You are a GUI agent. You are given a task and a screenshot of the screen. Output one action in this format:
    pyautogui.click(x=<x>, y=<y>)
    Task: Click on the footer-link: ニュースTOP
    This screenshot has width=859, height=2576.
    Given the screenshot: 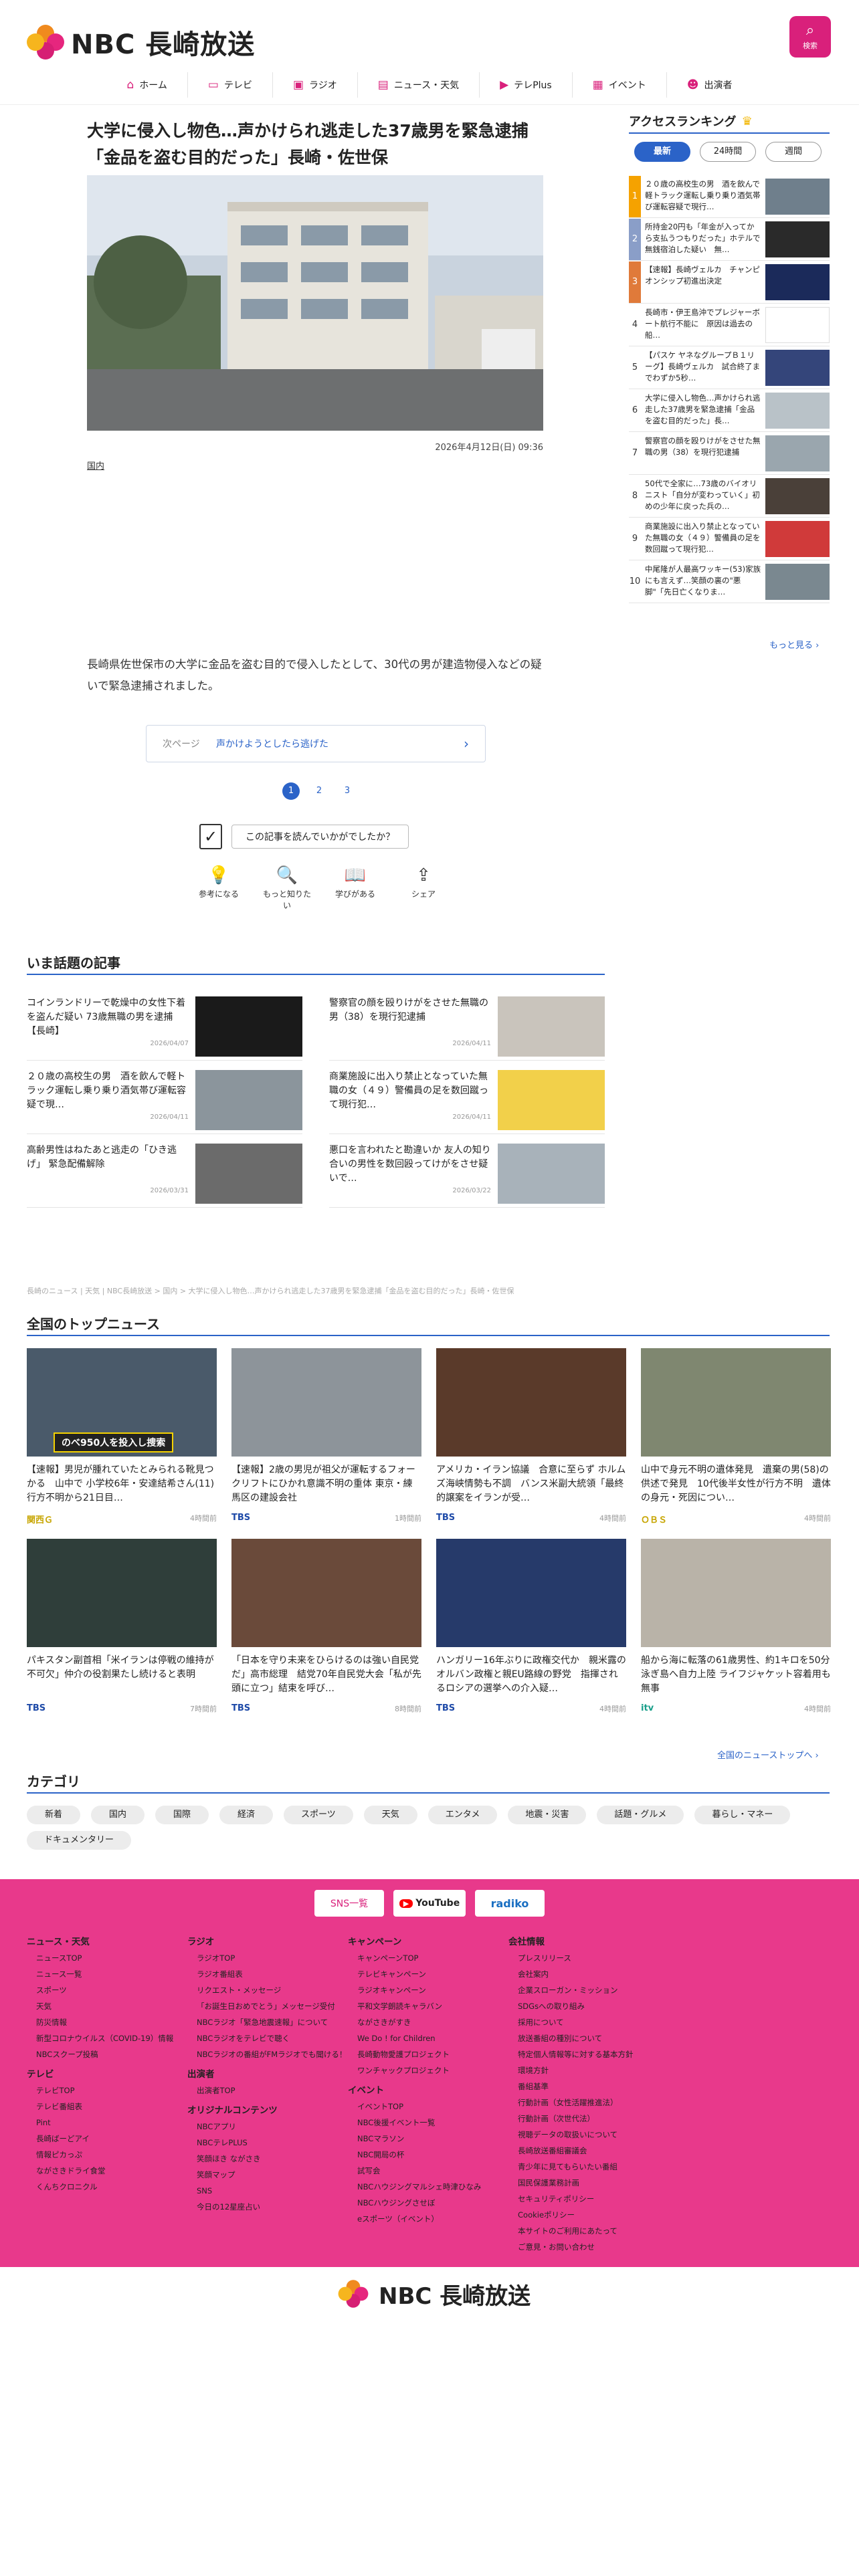 What is the action you would take?
    pyautogui.click(x=107, y=1958)
    